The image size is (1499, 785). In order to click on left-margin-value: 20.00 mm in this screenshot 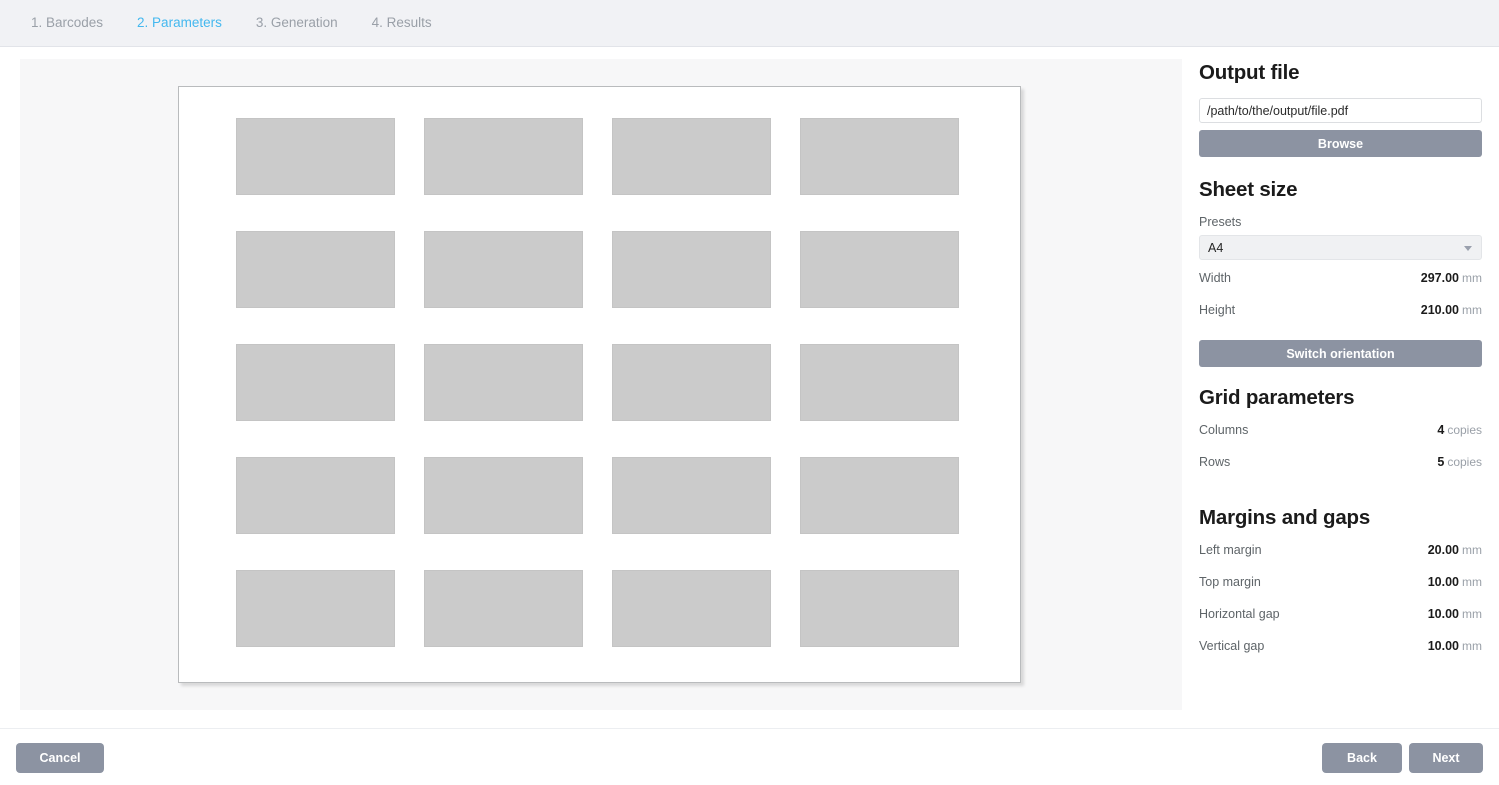, I will do `click(1455, 550)`.